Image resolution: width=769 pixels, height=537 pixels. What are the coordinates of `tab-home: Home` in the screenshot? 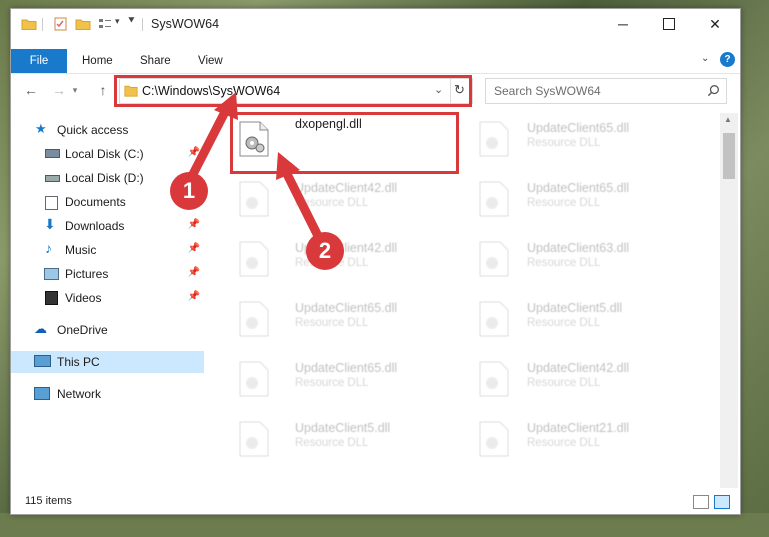 It's located at (97, 61).